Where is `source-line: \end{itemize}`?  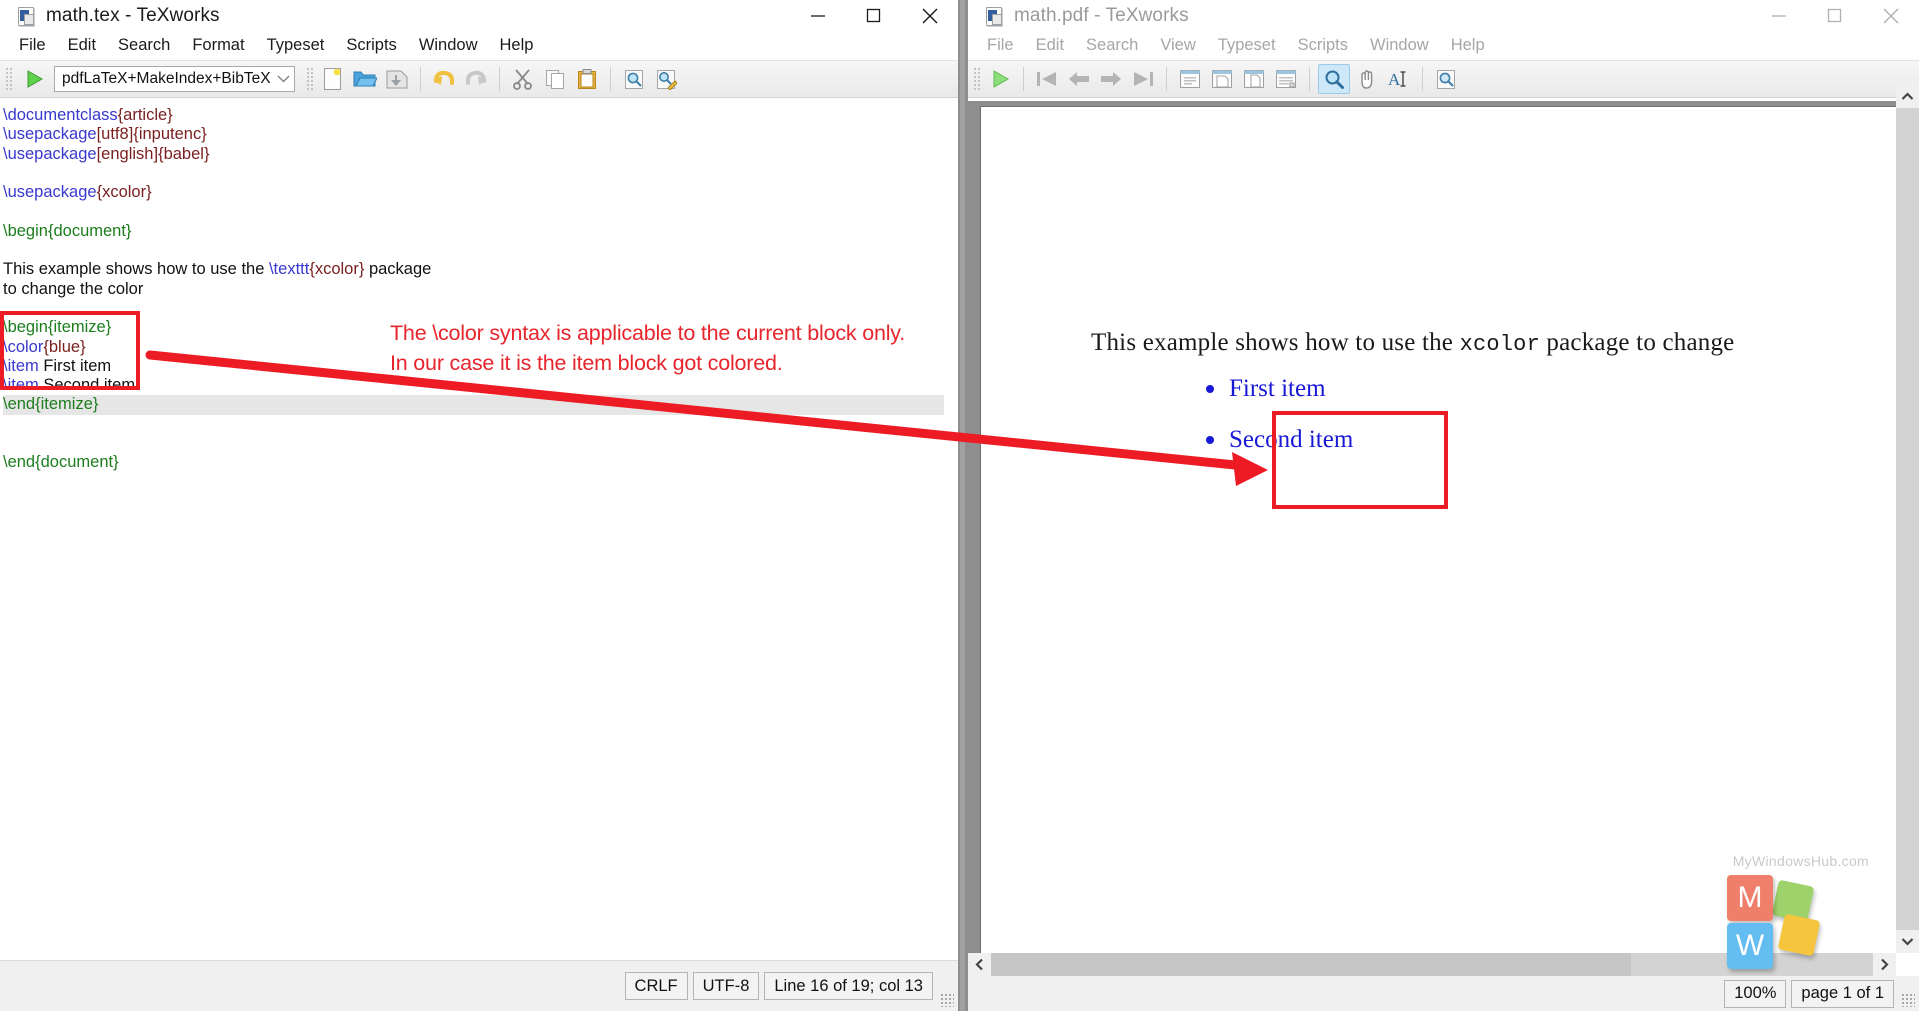
source-line: \end{itemize} is located at coordinates (473, 405).